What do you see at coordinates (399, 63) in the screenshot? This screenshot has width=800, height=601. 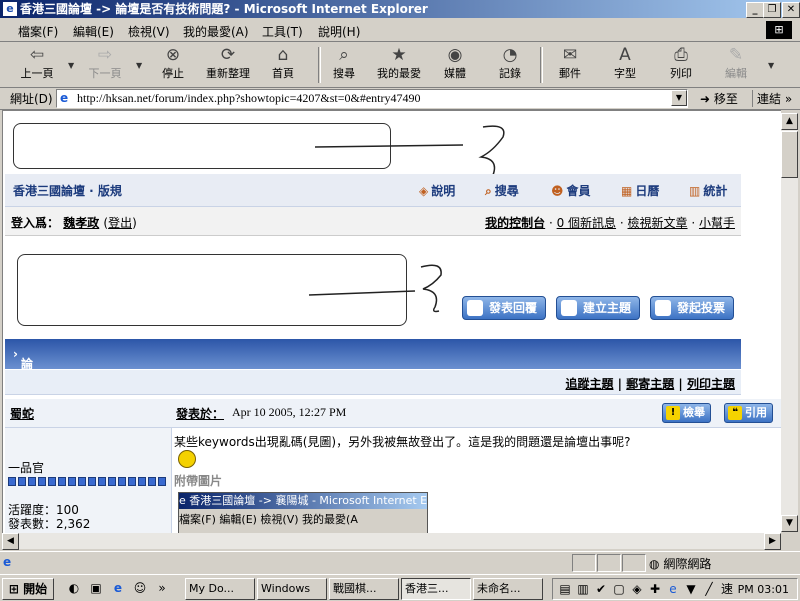 I see `favorites-button: ★ 我的最愛` at bounding box center [399, 63].